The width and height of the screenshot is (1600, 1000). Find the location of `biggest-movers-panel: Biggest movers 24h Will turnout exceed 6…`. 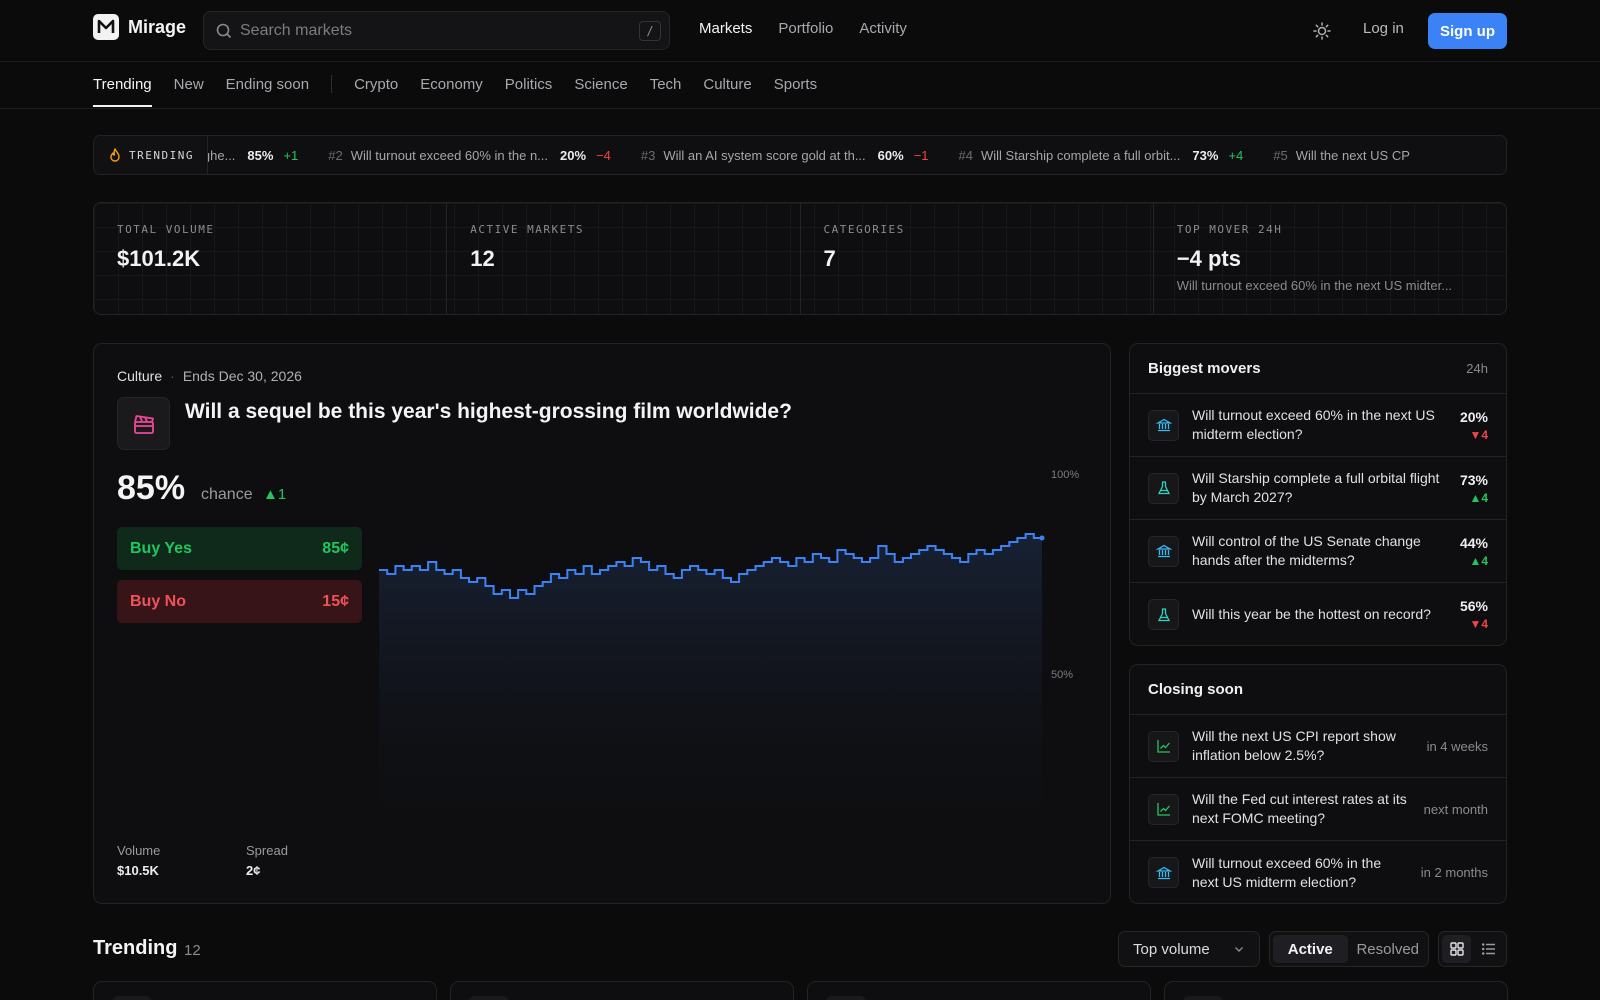

biggest-movers-panel: Biggest movers 24h Will turnout exceed 6… is located at coordinates (1318, 494).